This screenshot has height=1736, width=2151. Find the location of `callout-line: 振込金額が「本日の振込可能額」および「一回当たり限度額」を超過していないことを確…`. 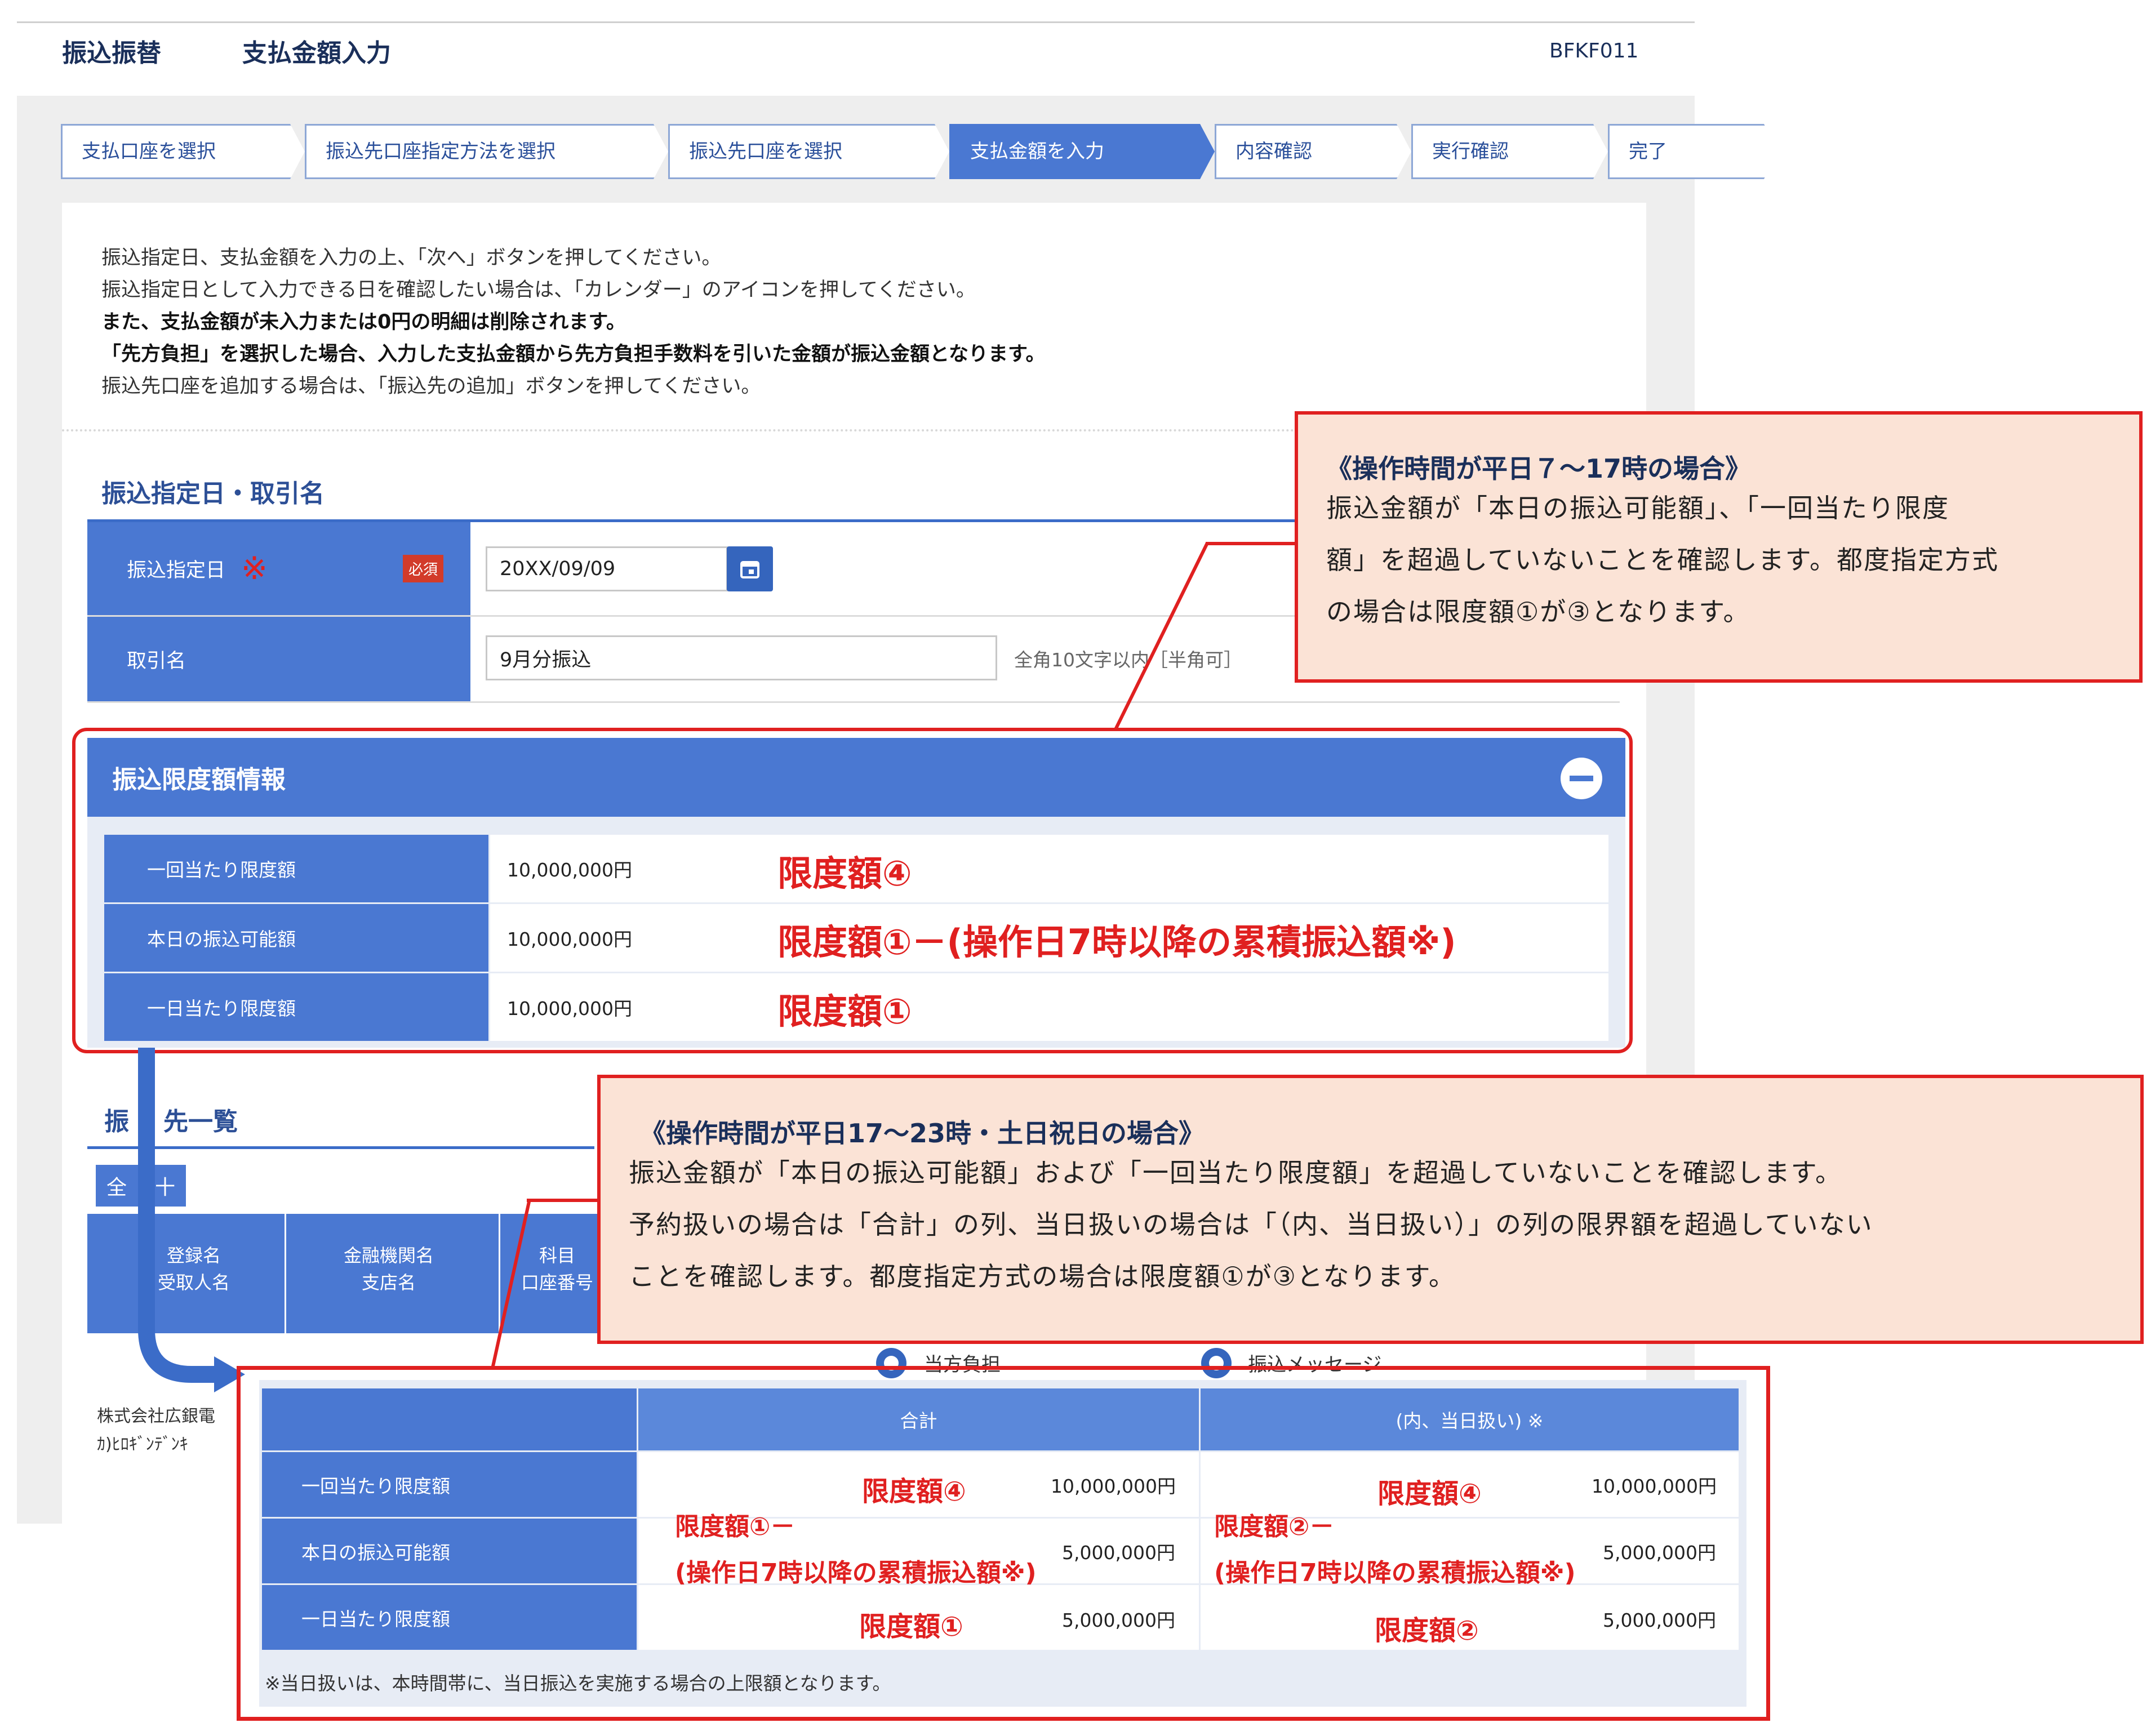

callout-line: 振込金額が「本日の振込可能額」および「一回当たり限度額」を超過していないことを確… is located at coordinates (1236, 1173).